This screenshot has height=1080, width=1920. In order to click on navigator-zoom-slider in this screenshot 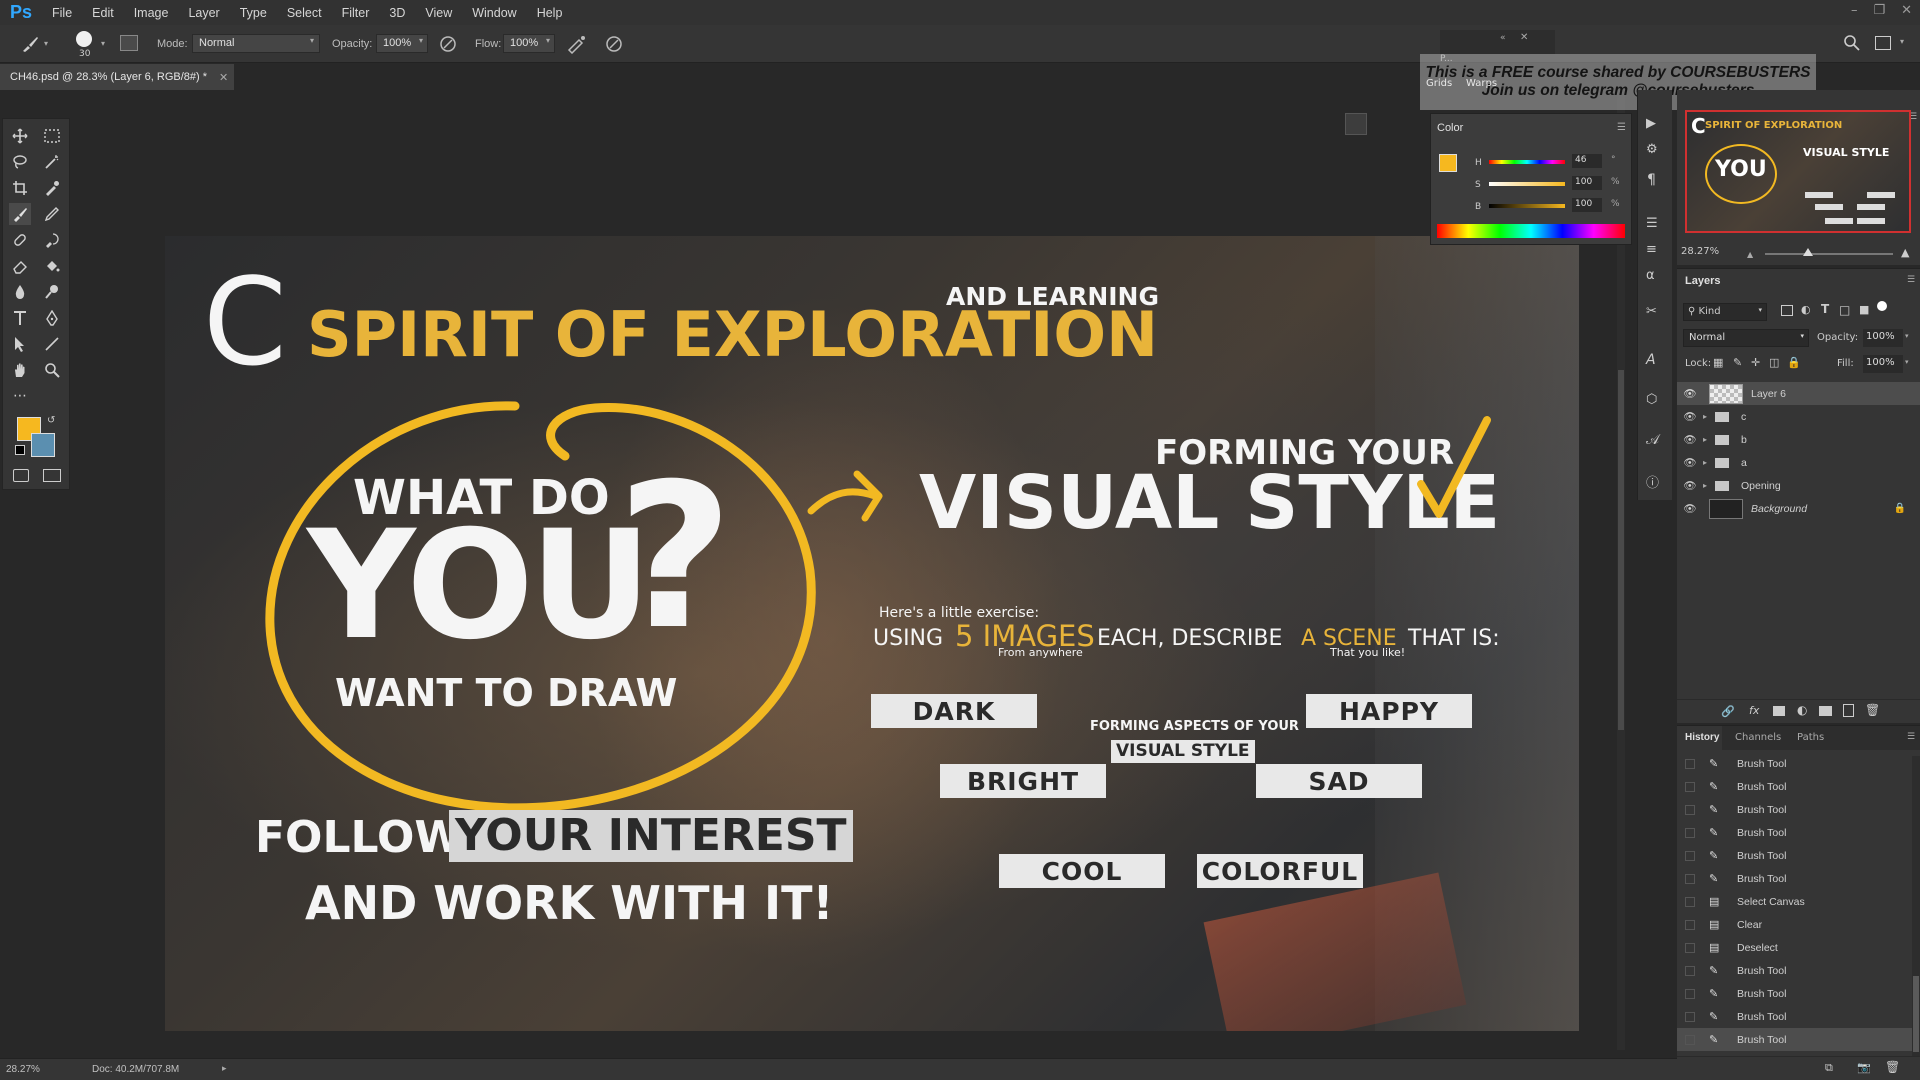, I will do `click(1829, 254)`.